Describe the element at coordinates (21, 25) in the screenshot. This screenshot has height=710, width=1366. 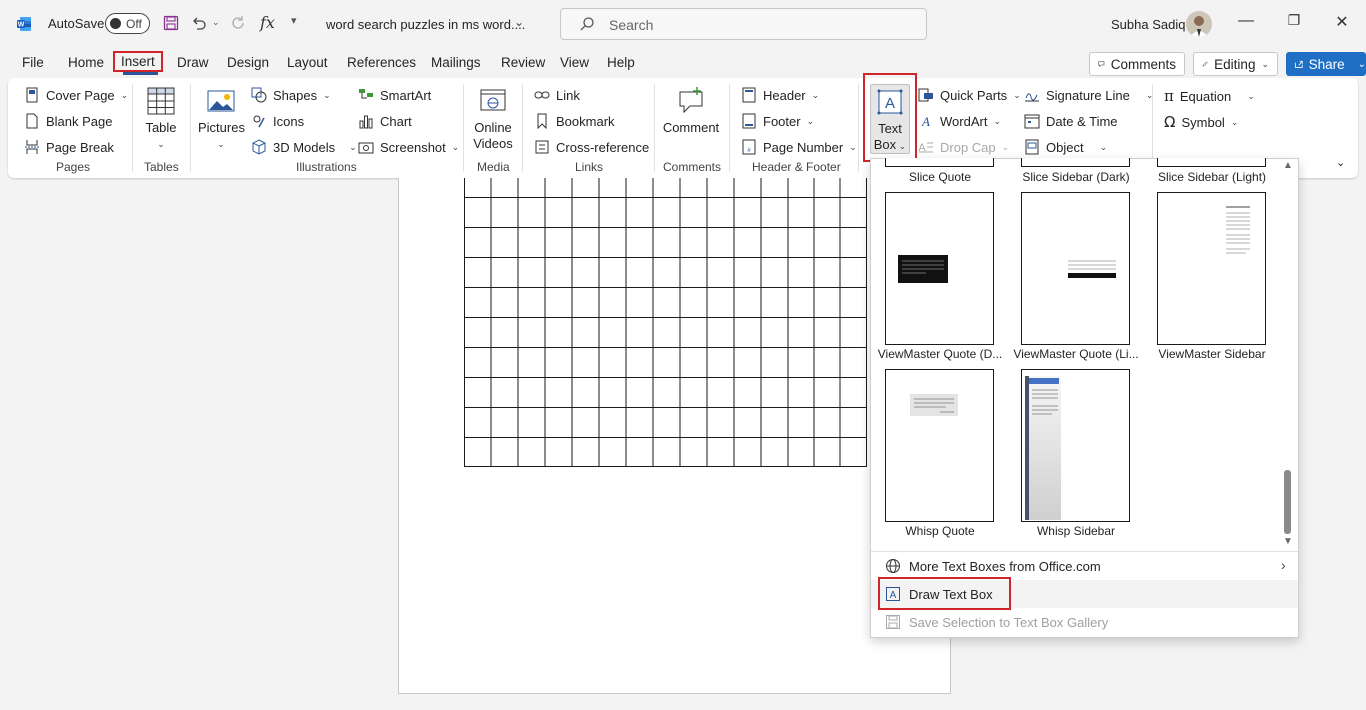
I see `svg-text: W` at that location.